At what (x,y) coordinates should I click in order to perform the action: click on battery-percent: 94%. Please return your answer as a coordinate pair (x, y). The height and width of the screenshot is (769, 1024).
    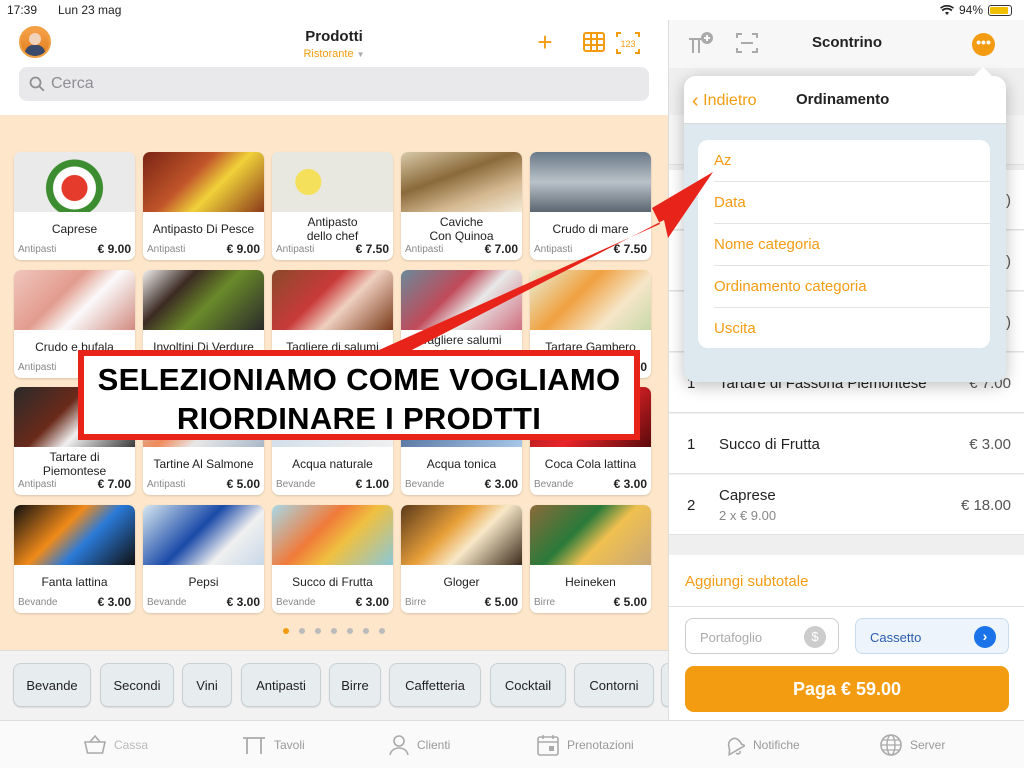
    Looking at the image, I should click on (970, 10).